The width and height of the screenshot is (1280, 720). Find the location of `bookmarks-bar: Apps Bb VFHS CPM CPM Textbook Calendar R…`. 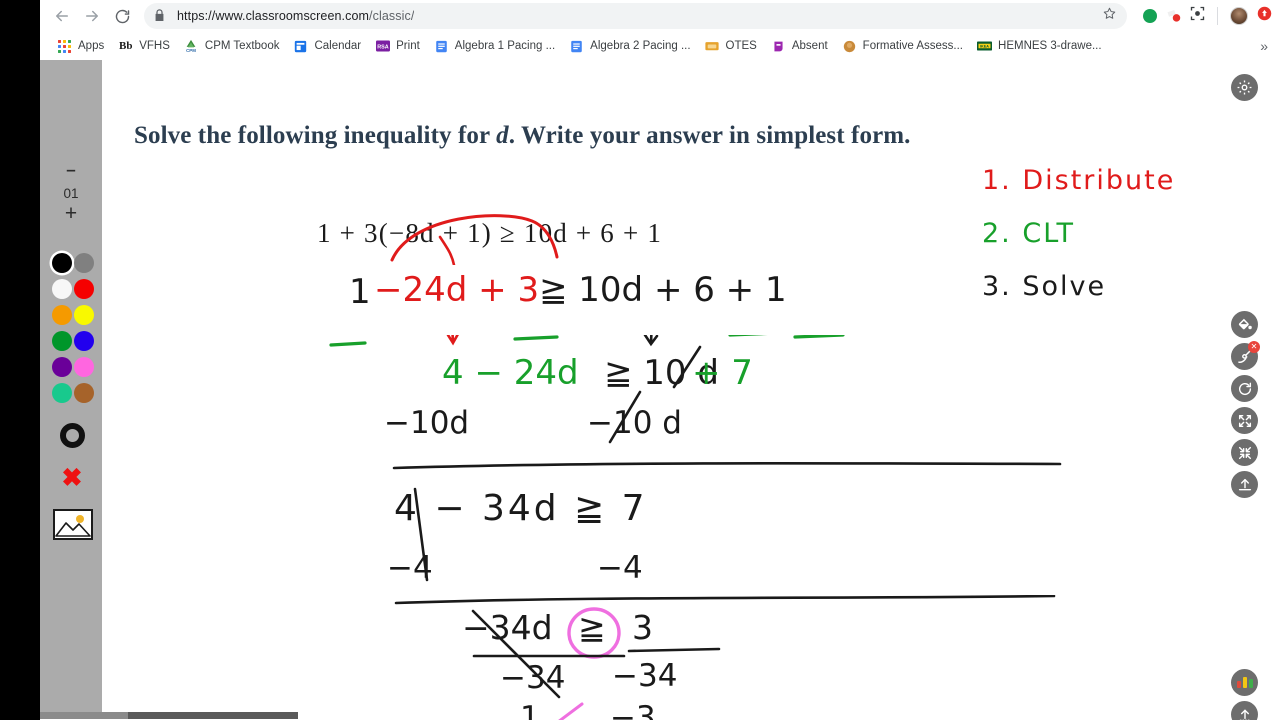

bookmarks-bar: Apps Bb VFHS CPM CPM Textbook Calendar R… is located at coordinates (660, 46).